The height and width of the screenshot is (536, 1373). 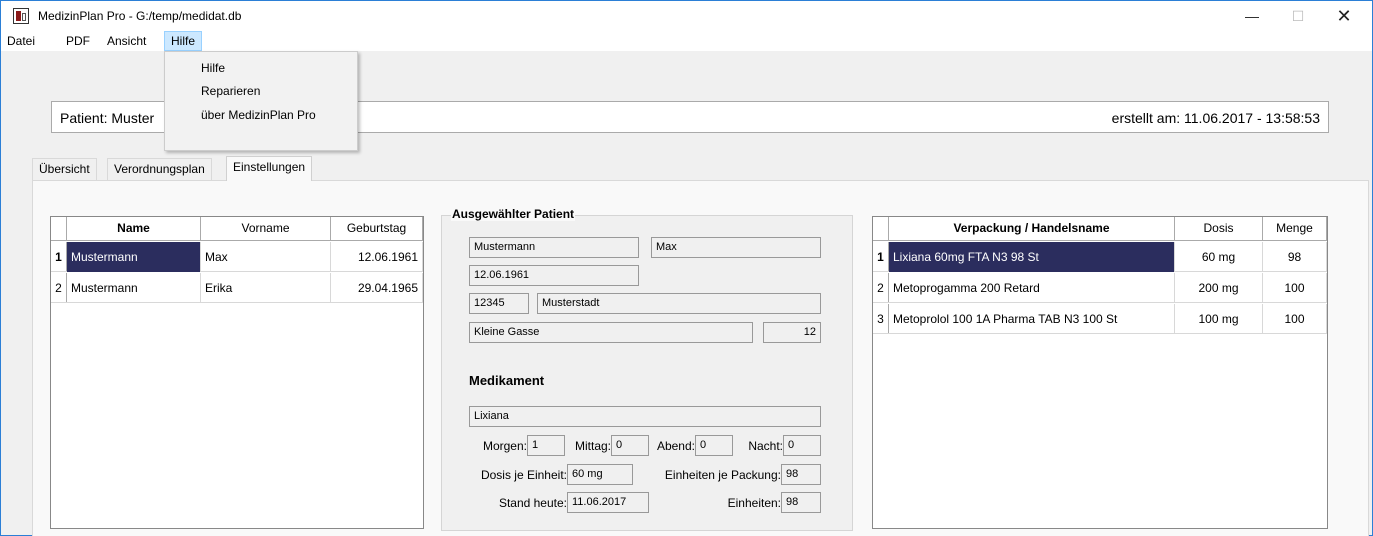 I want to click on table-row: 2 Mustermann Erika 29.04.1965, so click(x=237, y=288).